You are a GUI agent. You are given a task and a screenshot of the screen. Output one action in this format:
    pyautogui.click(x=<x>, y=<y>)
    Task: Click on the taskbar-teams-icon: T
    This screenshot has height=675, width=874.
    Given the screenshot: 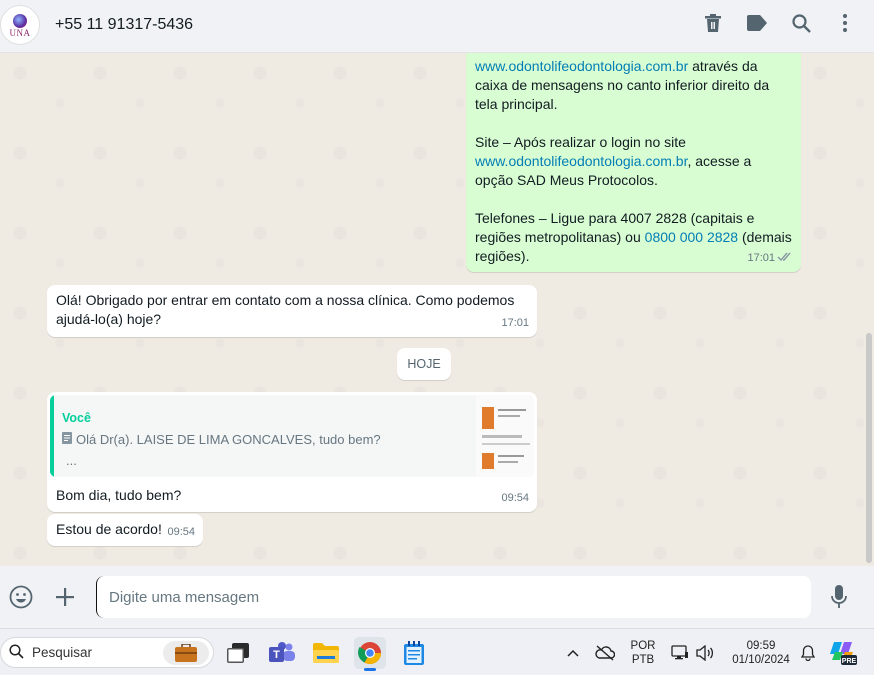 What is the action you would take?
    pyautogui.click(x=282, y=653)
    